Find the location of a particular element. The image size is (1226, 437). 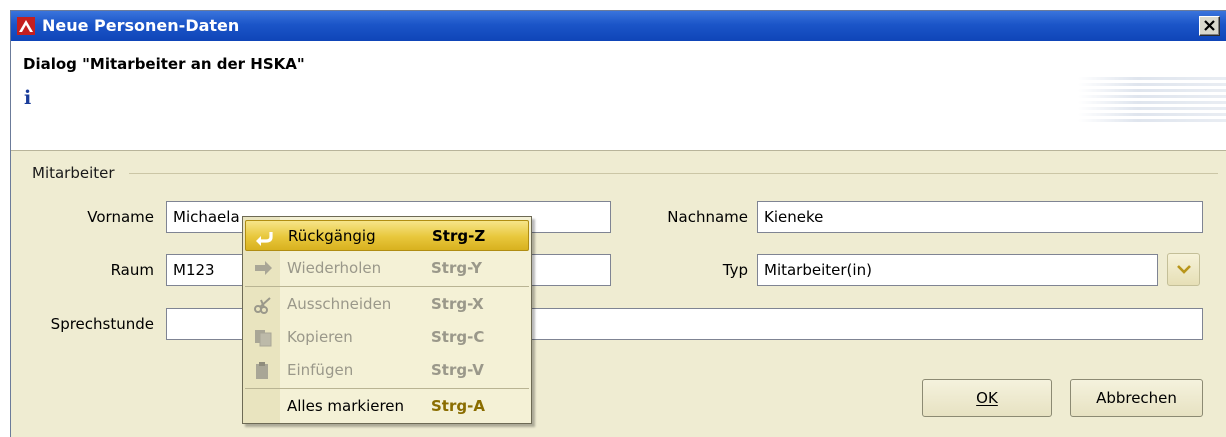

typ-dropdown-button is located at coordinates (1183, 269).